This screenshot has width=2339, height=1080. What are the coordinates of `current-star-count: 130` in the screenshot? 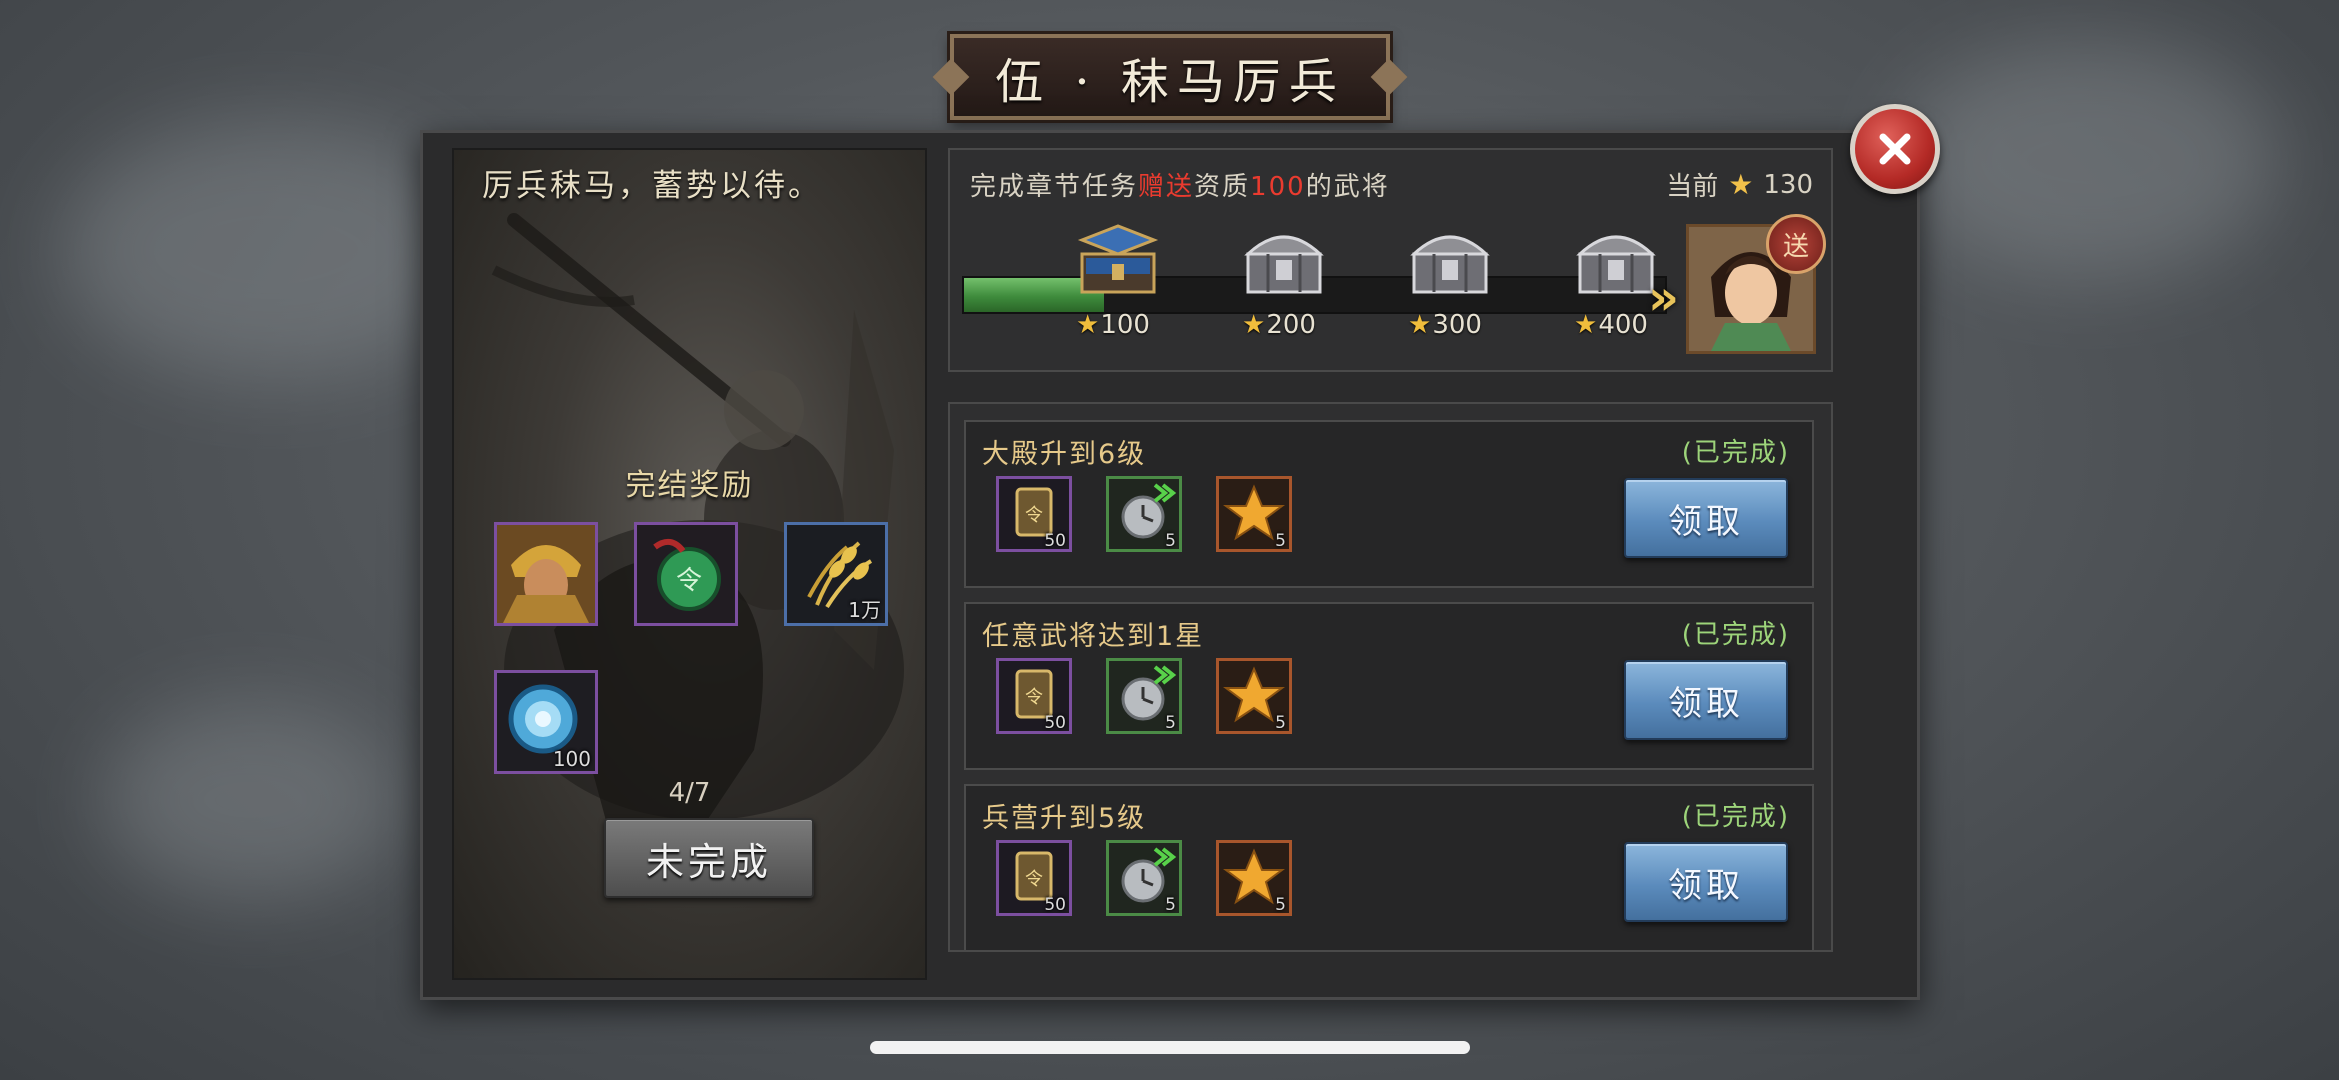 It's located at (1788, 184).